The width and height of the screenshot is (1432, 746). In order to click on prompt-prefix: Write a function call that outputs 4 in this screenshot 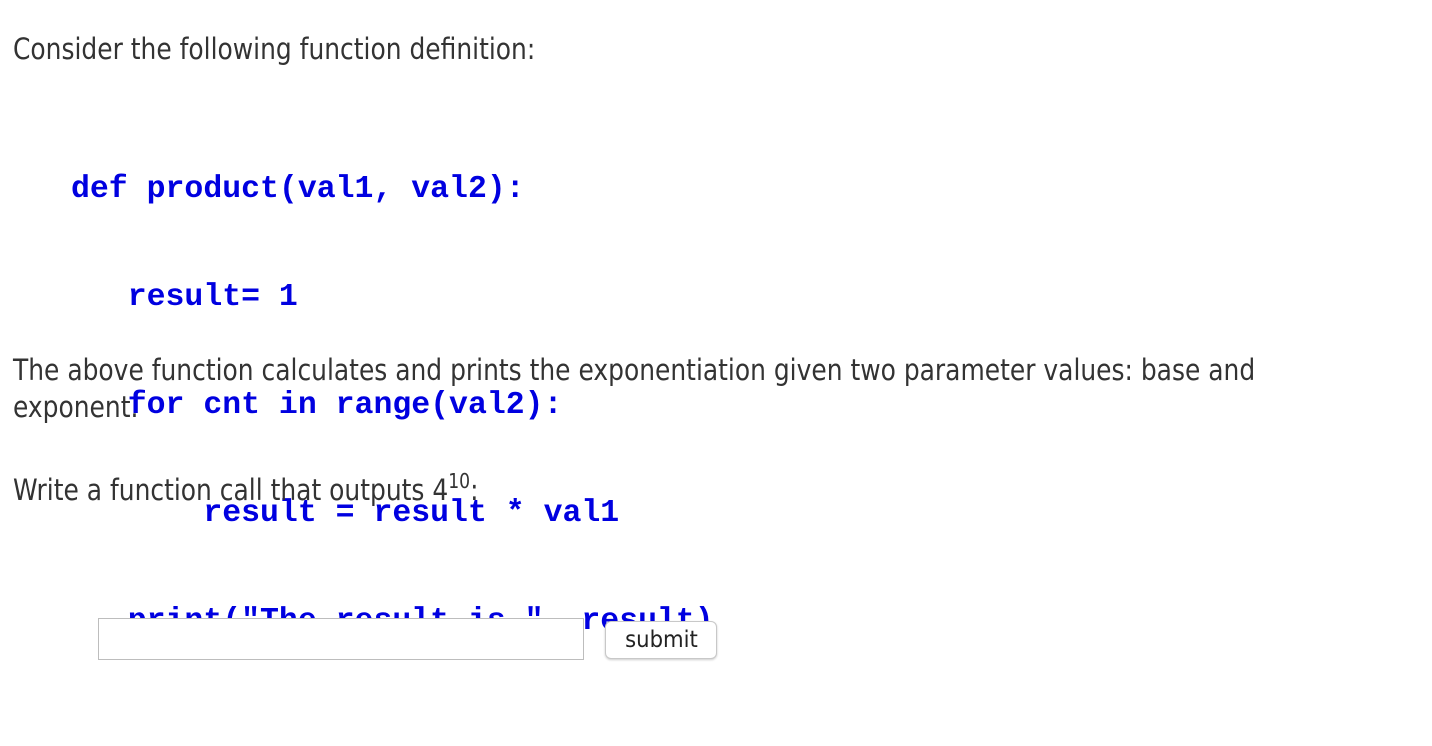, I will do `click(231, 490)`.